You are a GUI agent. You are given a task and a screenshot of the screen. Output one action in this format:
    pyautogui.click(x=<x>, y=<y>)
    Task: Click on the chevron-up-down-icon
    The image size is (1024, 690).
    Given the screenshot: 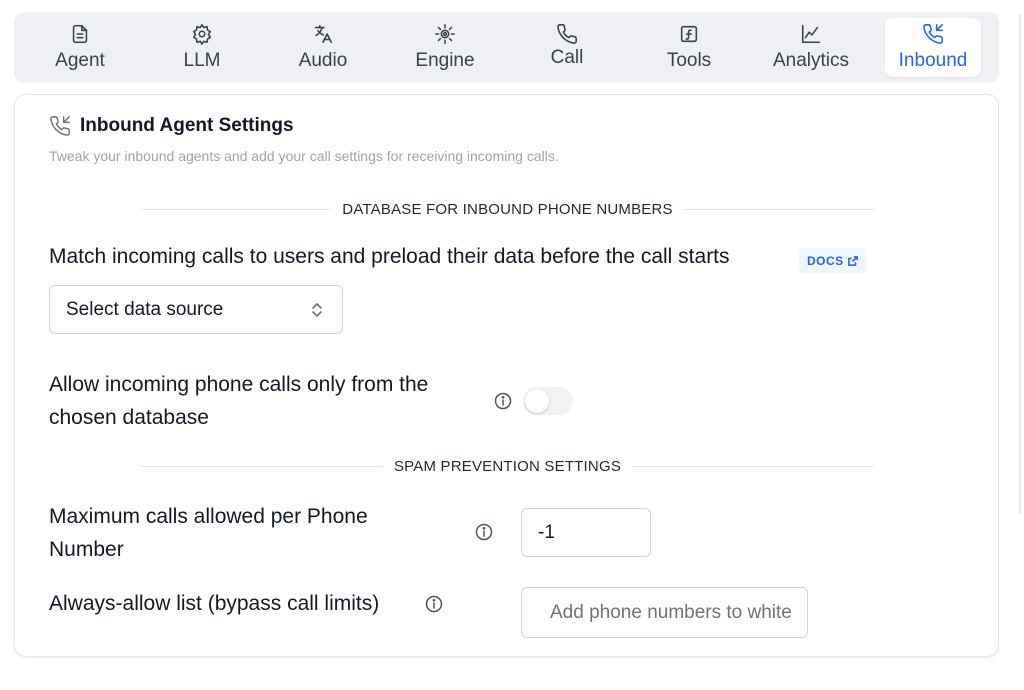 What is the action you would take?
    pyautogui.click(x=317, y=310)
    